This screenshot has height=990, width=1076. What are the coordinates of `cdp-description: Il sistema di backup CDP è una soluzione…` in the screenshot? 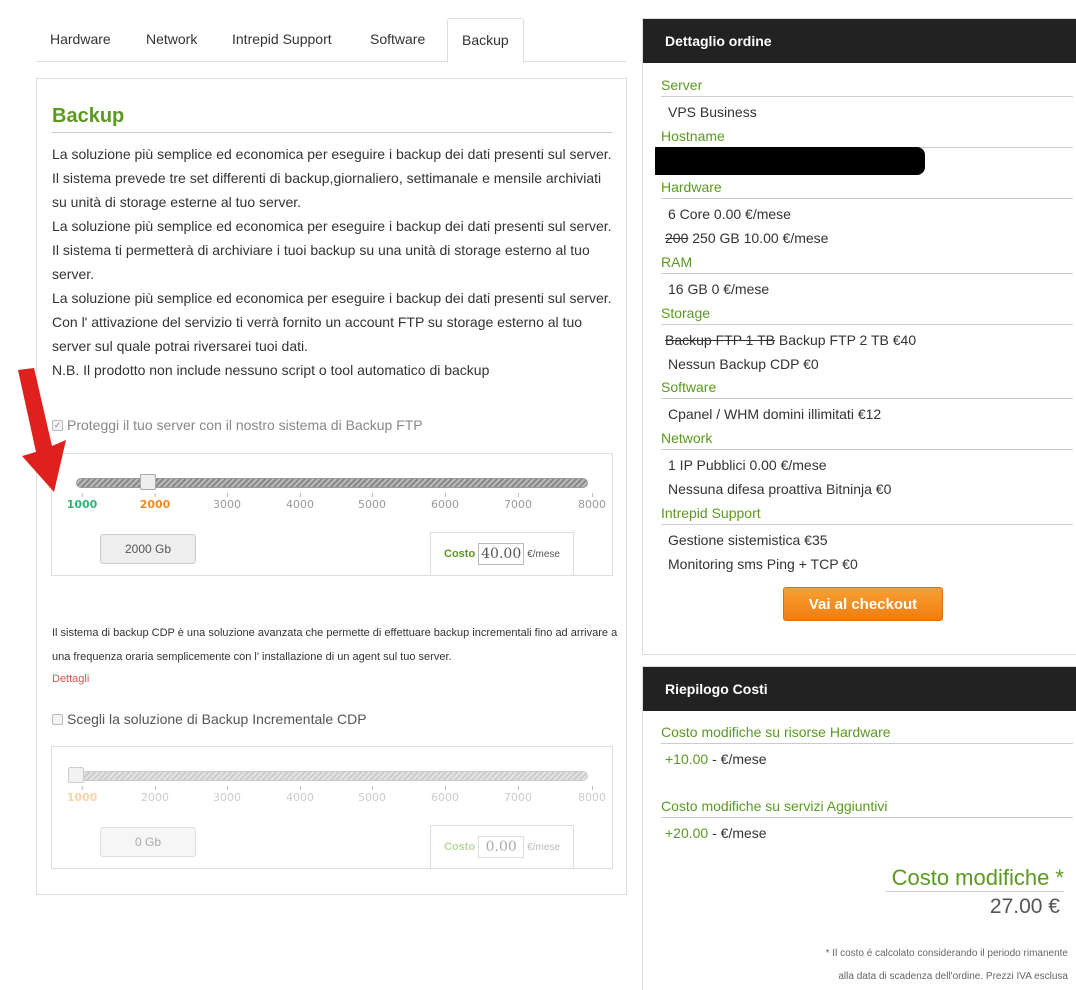 It's located at (335, 645).